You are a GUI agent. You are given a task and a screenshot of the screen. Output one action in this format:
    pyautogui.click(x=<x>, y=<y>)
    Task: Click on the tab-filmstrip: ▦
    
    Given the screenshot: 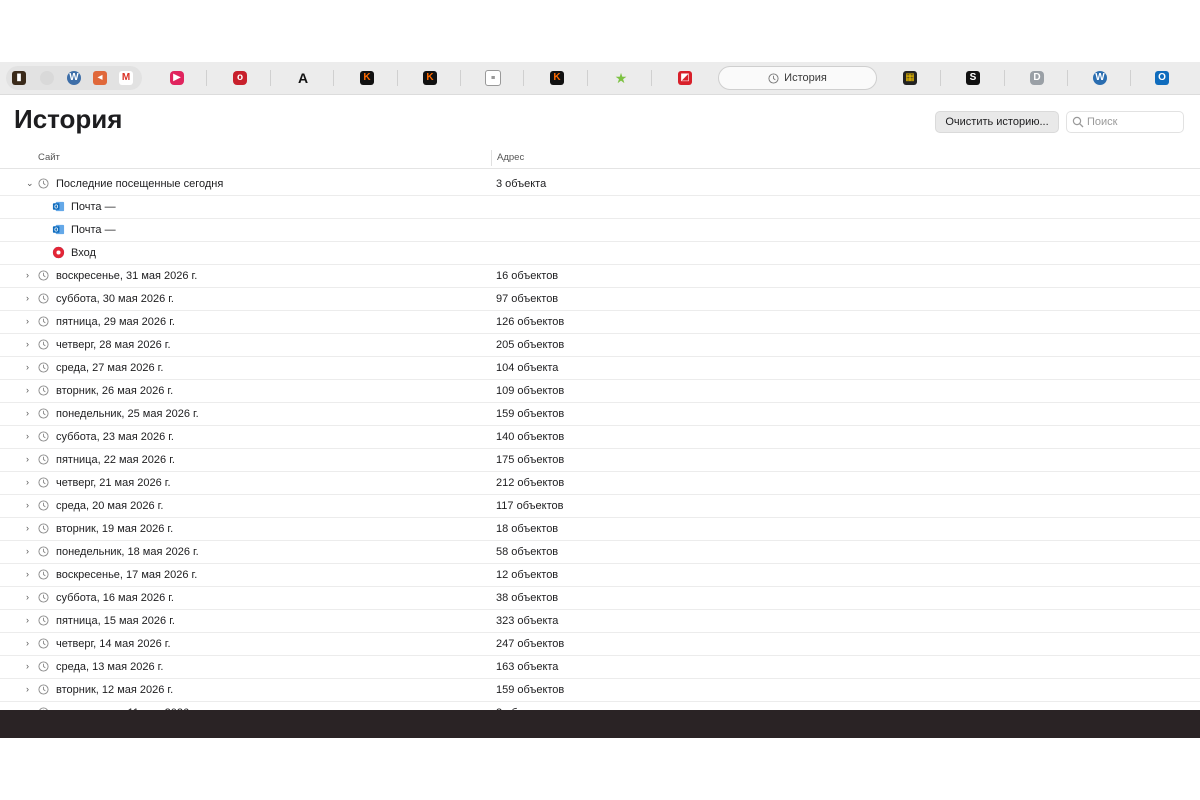 What is the action you would take?
    pyautogui.click(x=910, y=78)
    